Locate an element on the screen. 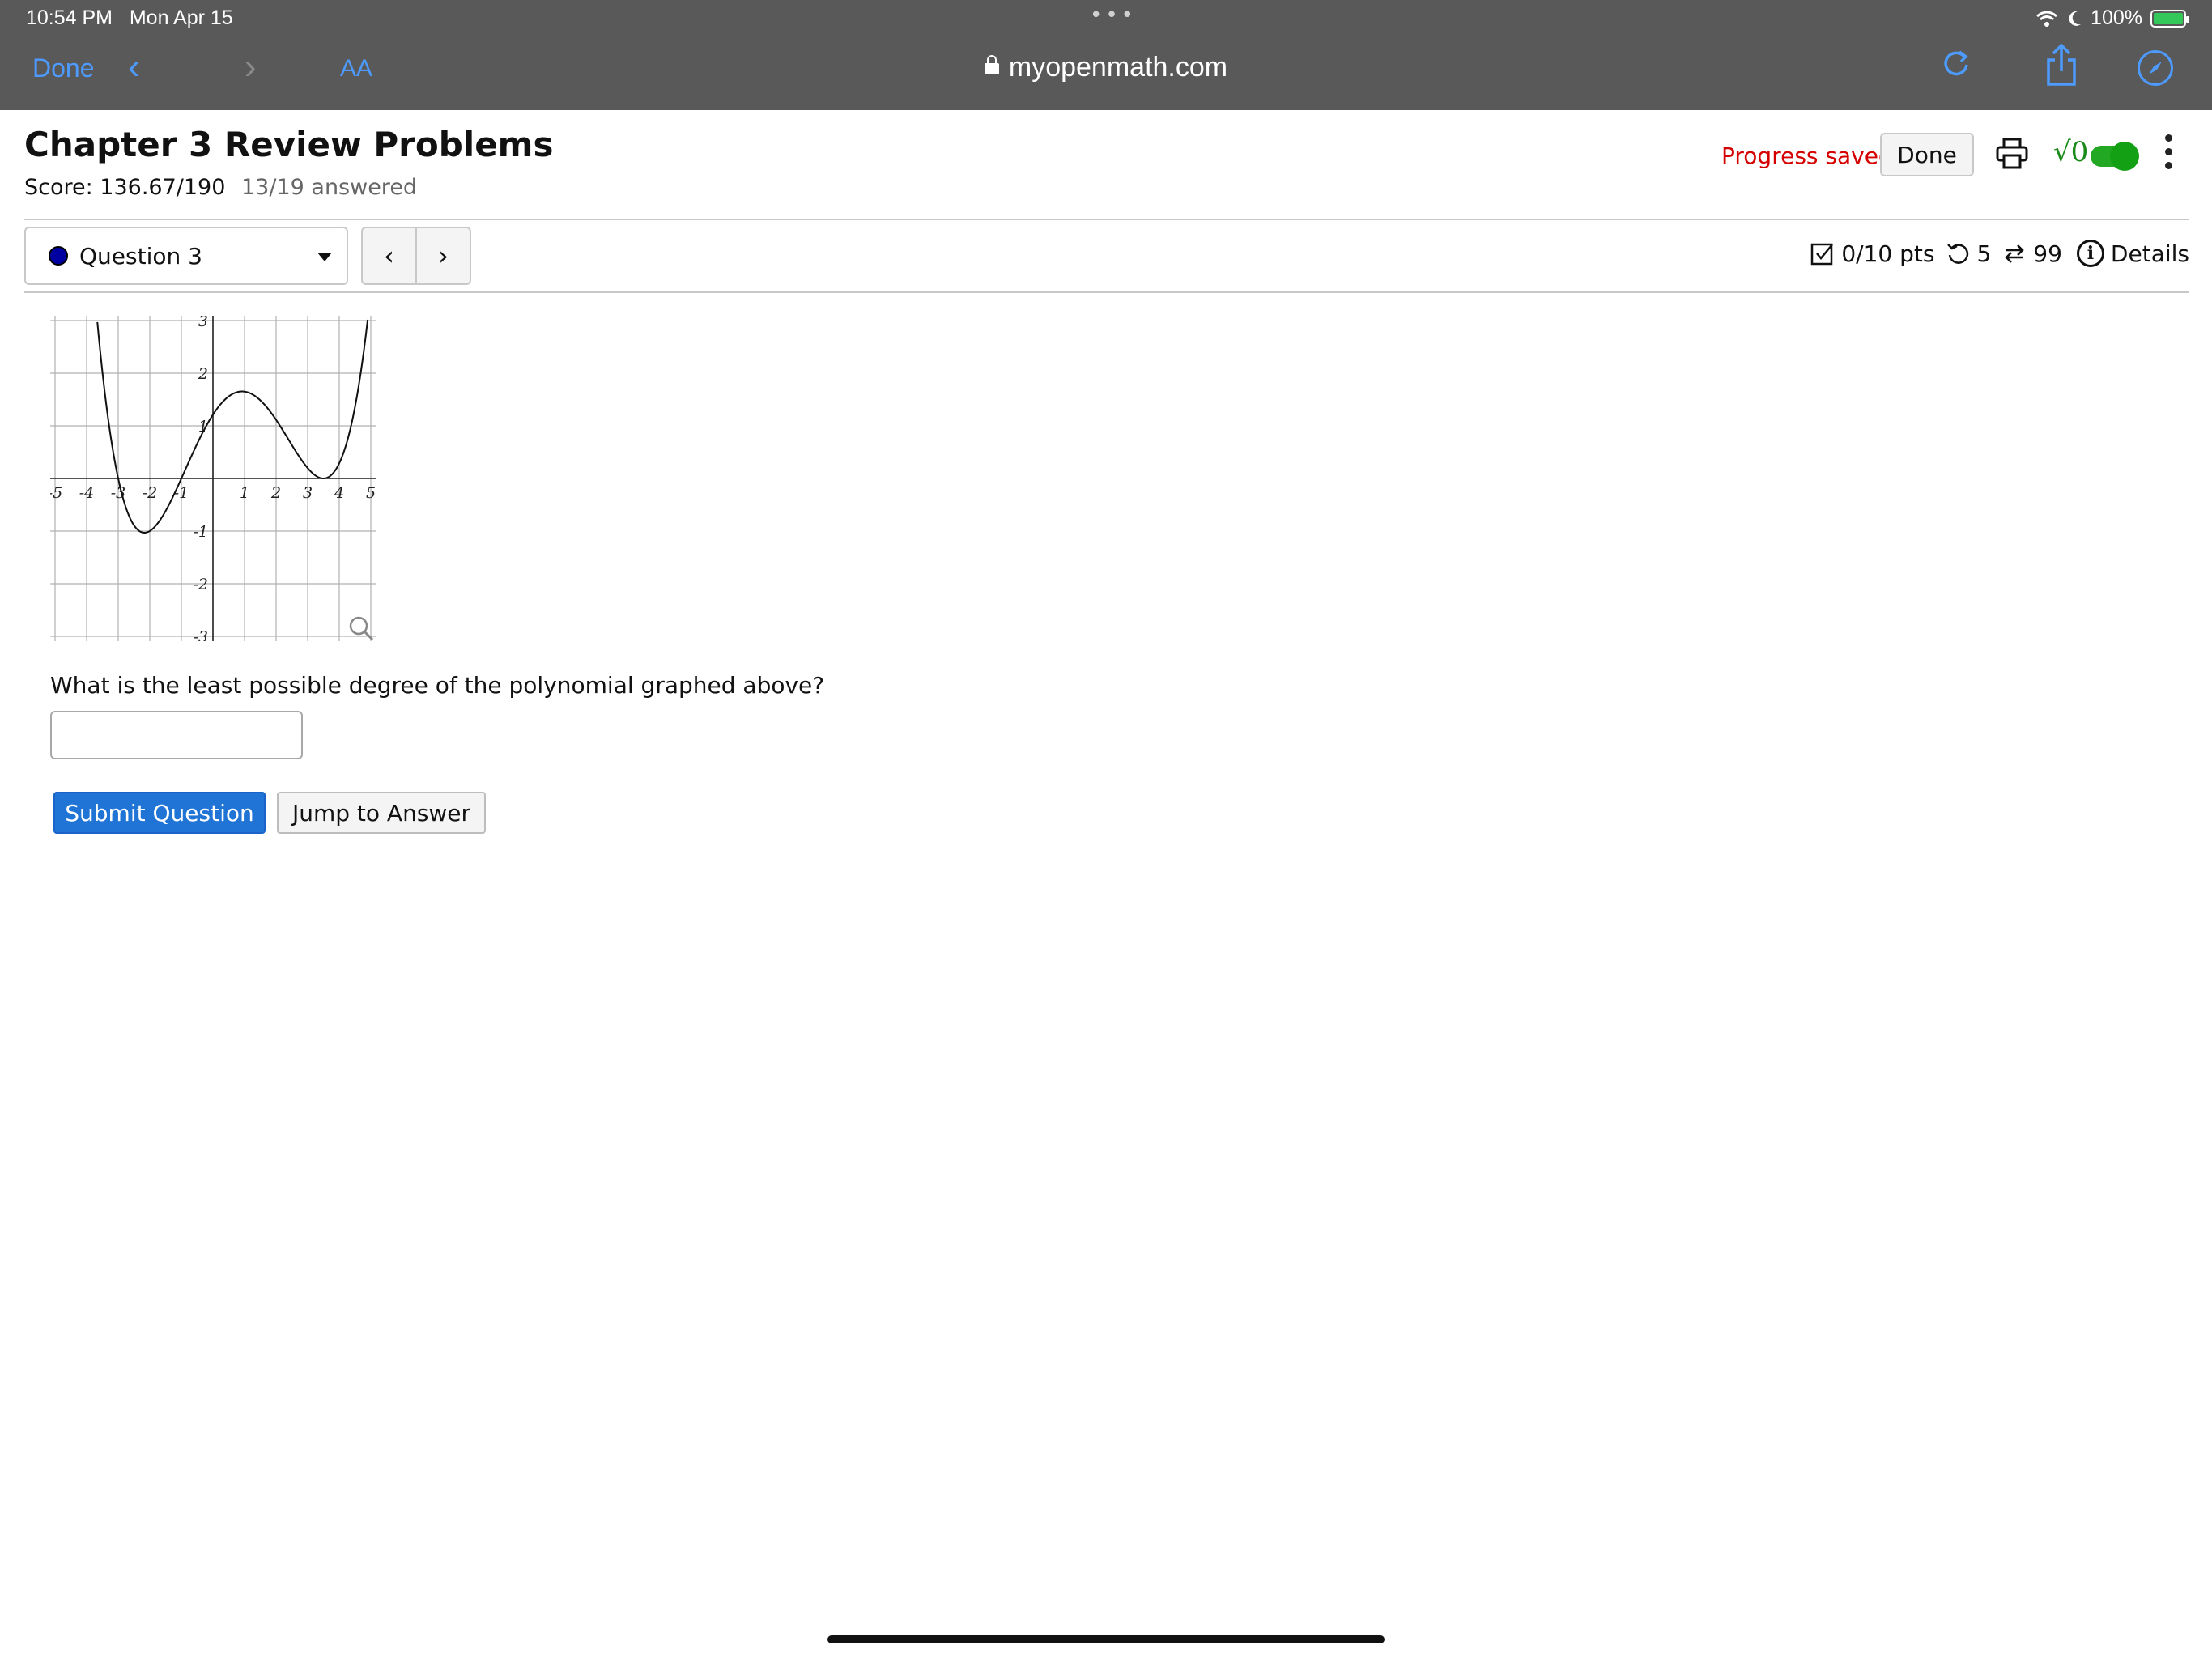  jump-to-answer-button: Jump to Answer is located at coordinates (382, 813).